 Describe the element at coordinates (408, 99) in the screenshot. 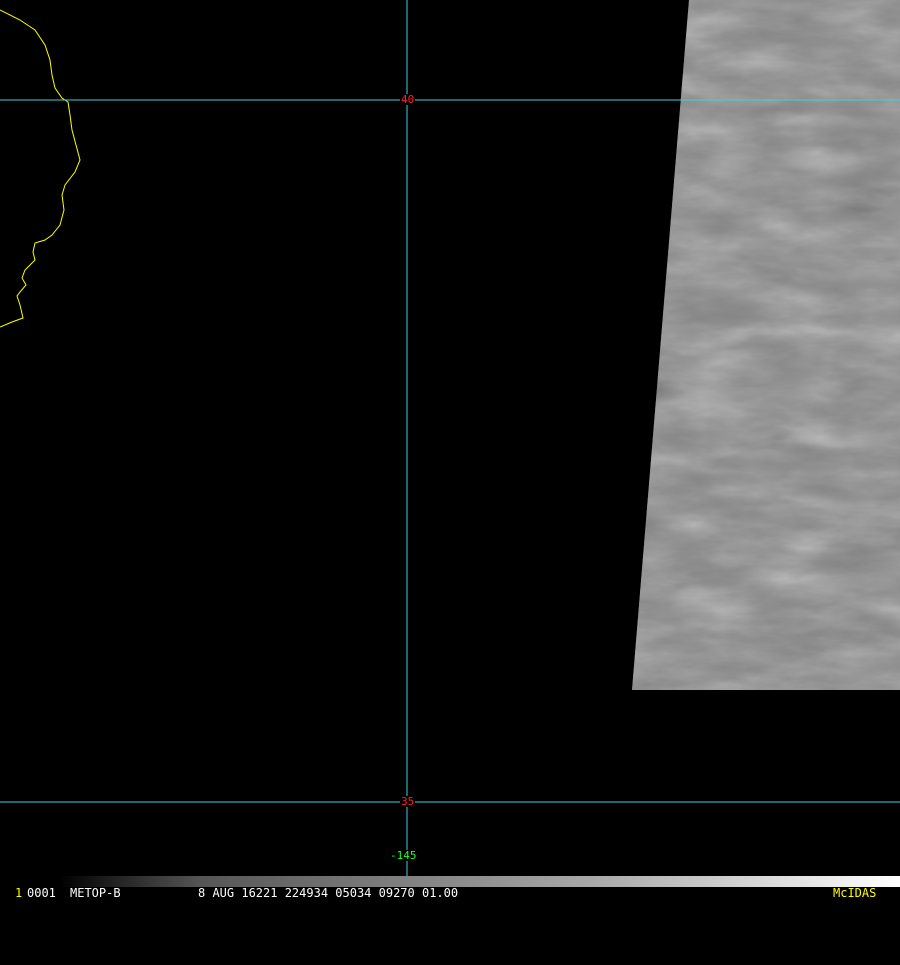

I see `lat-label-40: 40` at that location.